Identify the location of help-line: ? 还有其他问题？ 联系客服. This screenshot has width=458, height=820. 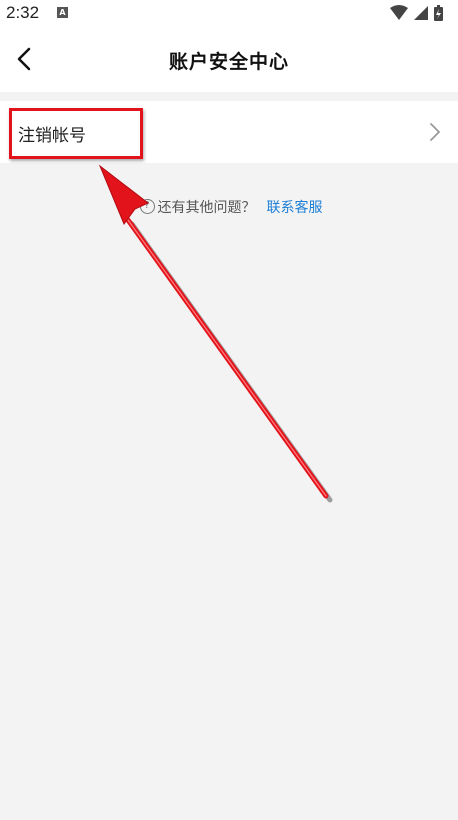
(229, 208).